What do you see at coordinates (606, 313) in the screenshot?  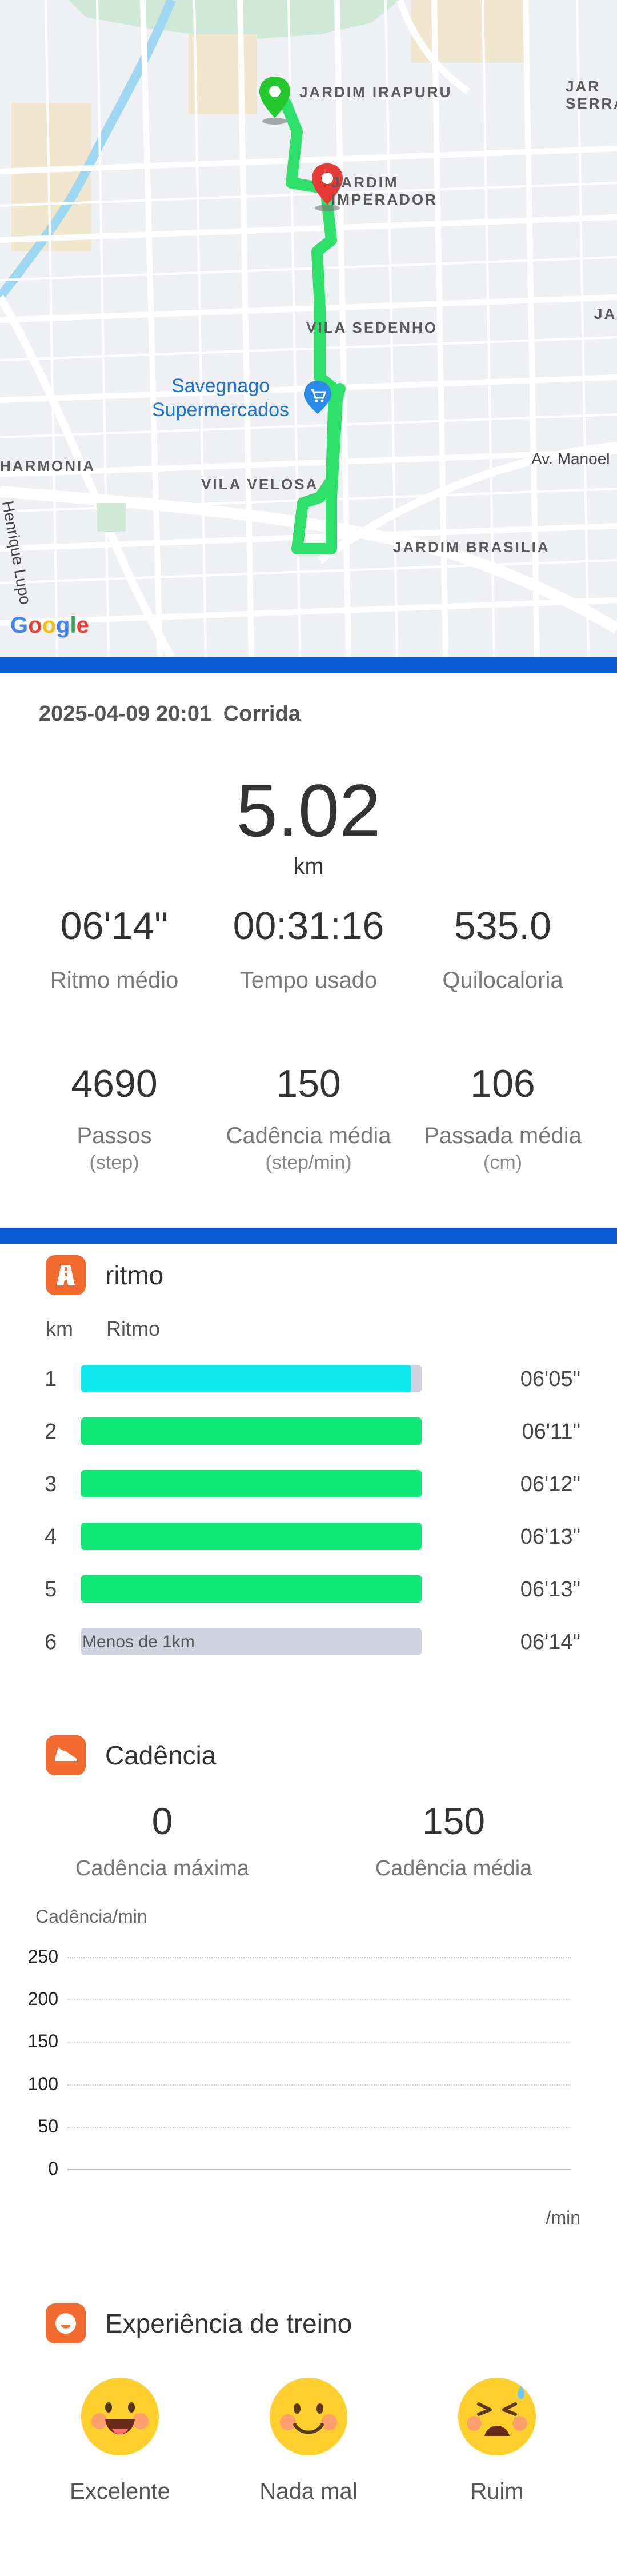 I see `map-label-ja: JA` at bounding box center [606, 313].